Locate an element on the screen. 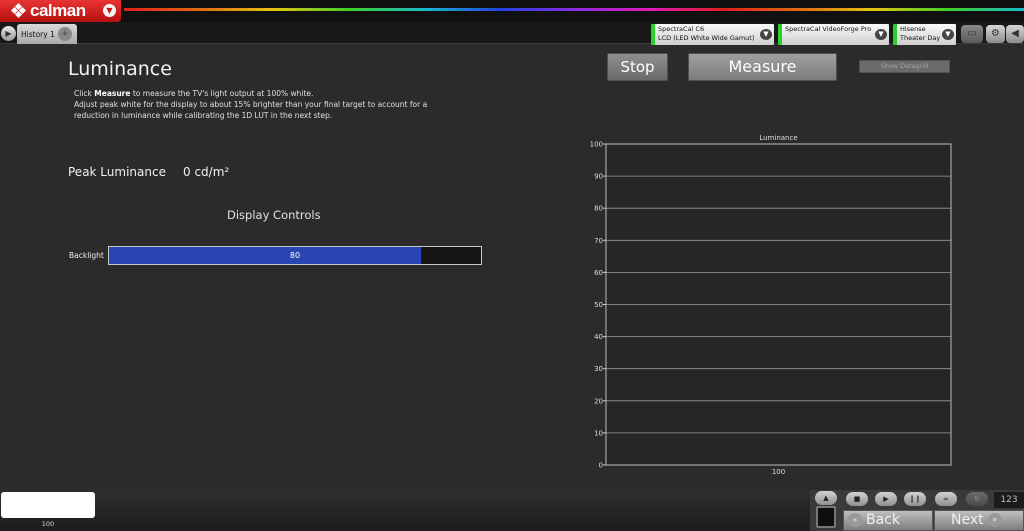 The width and height of the screenshot is (1024, 531). stop-button: Stop is located at coordinates (637, 67).